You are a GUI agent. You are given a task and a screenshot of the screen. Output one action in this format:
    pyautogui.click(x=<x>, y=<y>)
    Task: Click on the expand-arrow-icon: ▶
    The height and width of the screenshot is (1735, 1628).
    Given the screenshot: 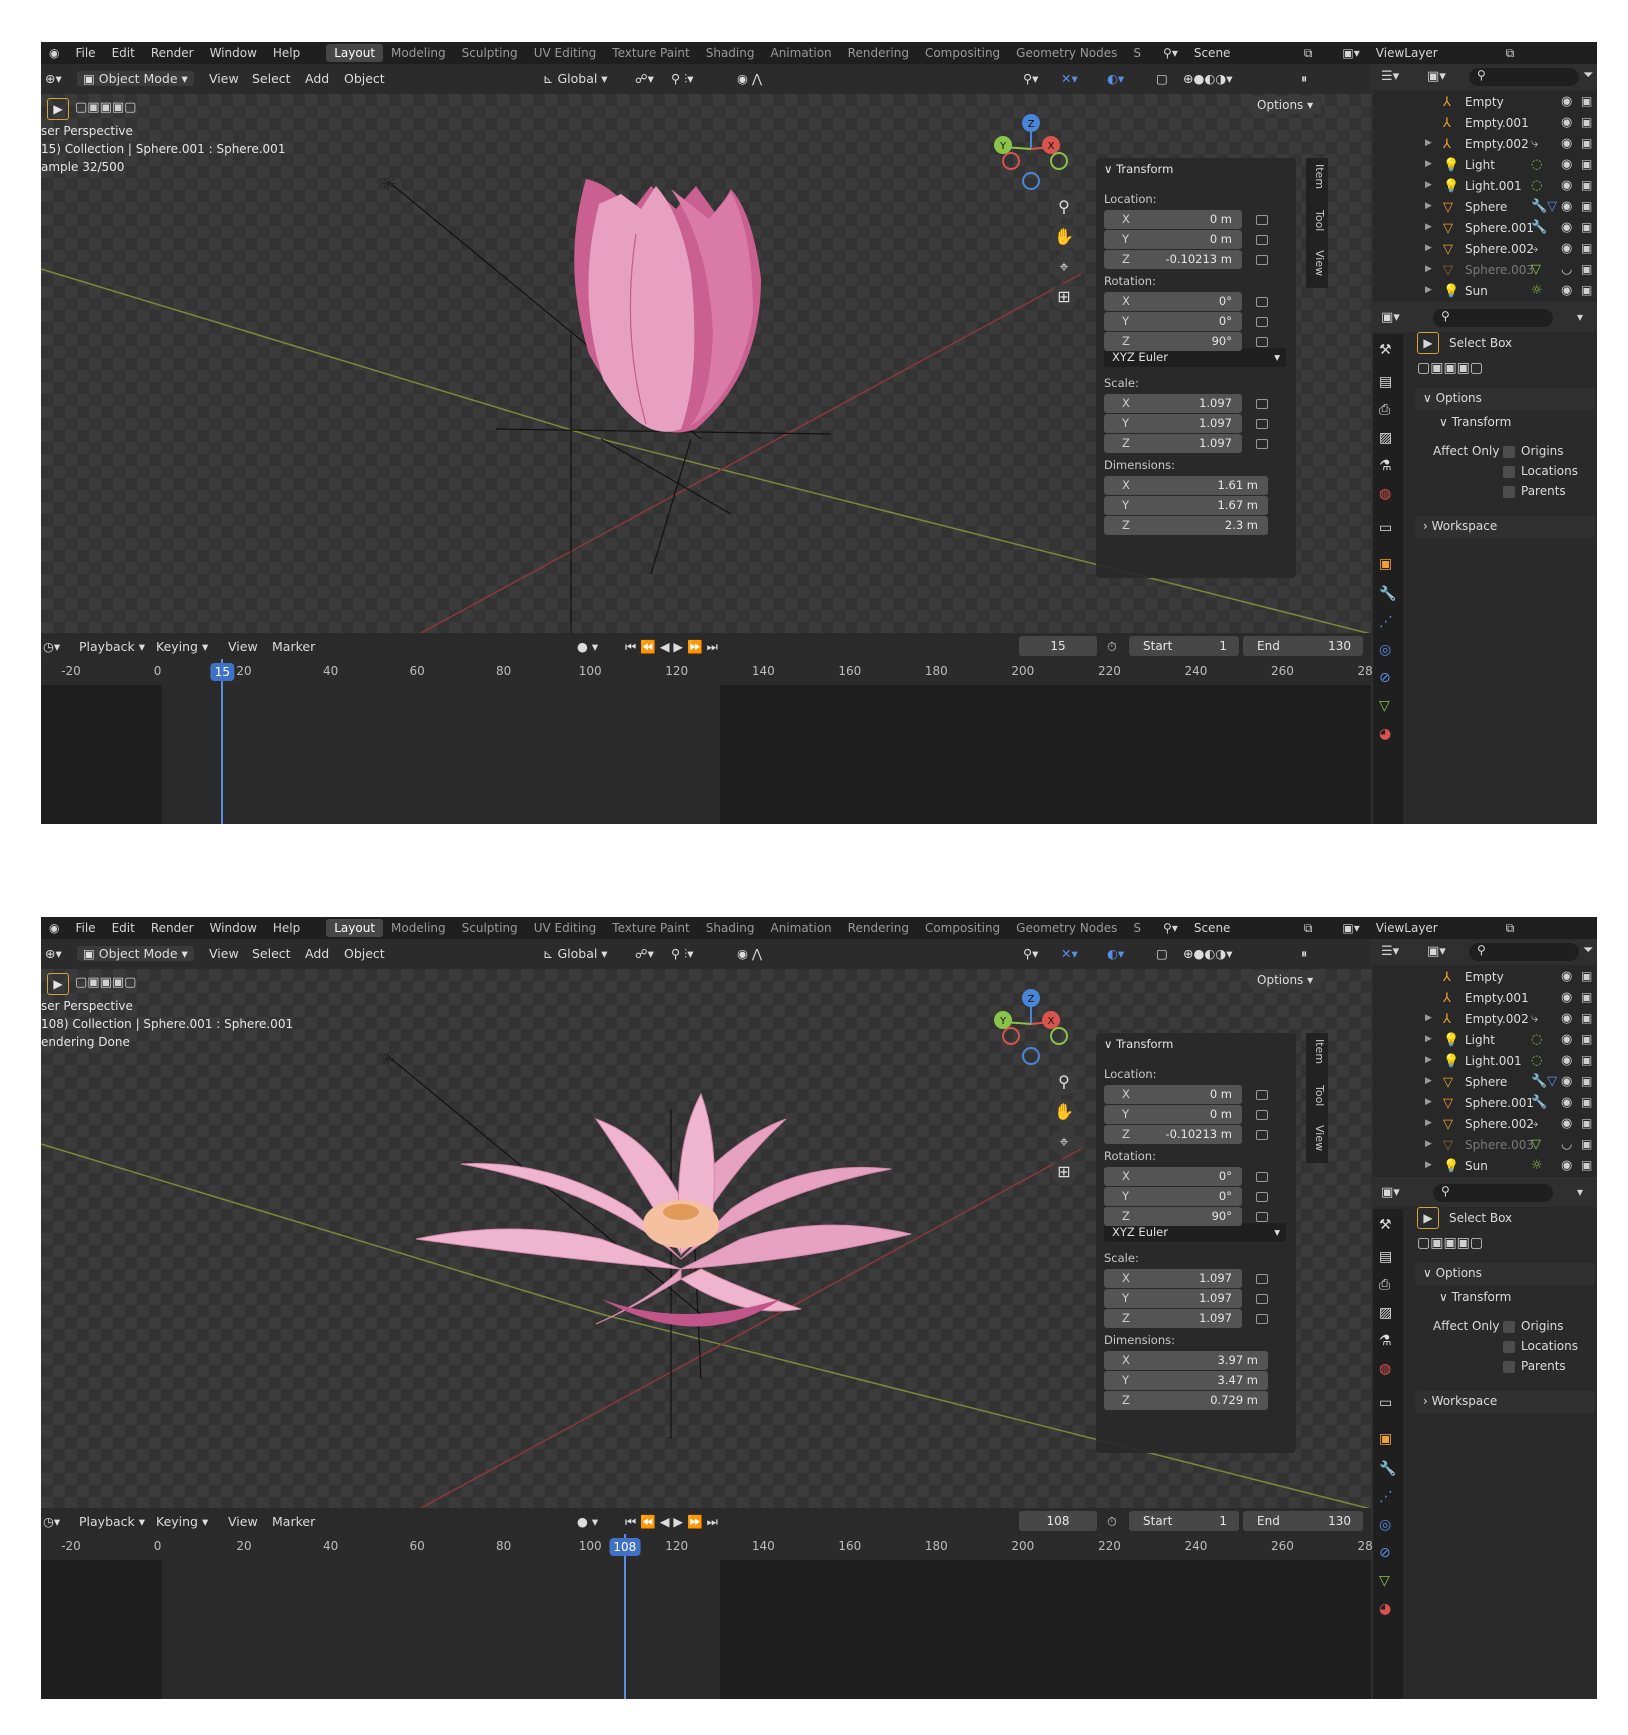 What is the action you would take?
    pyautogui.click(x=1428, y=1102)
    